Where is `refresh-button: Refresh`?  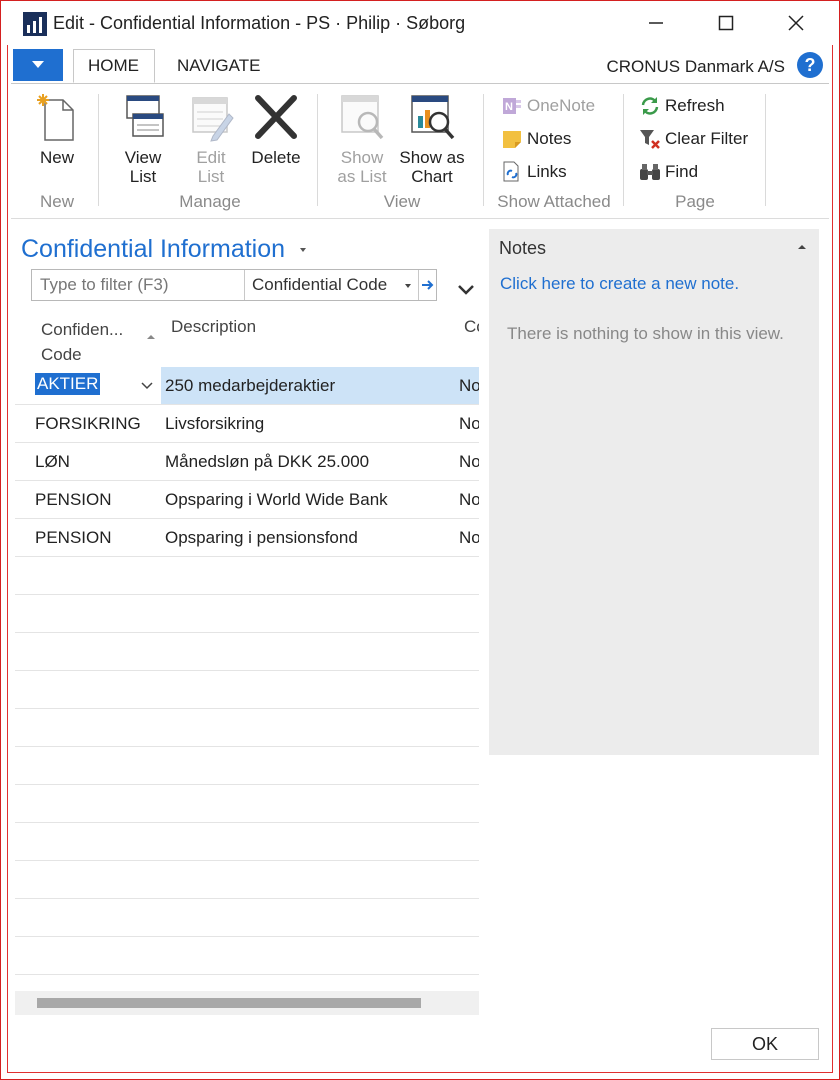 refresh-button: Refresh is located at coordinates (682, 106).